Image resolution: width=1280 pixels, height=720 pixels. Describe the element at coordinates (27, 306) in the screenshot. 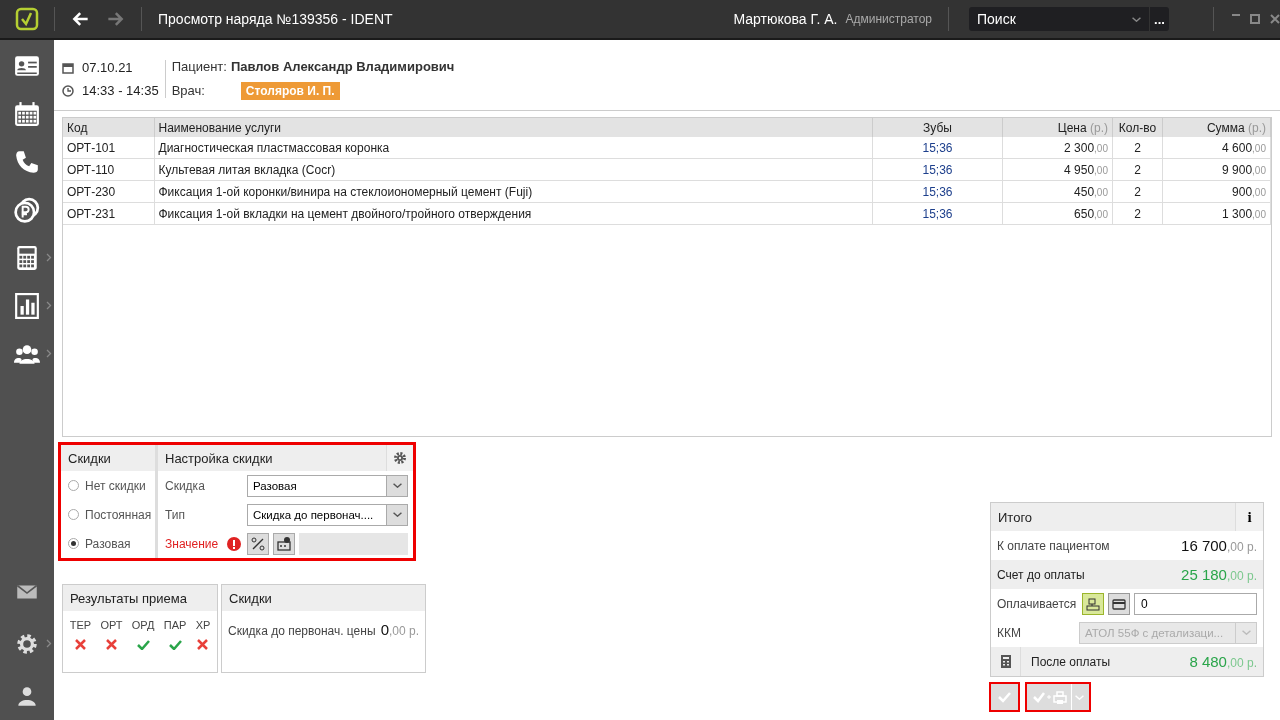

I see `bar-chart-icon` at that location.